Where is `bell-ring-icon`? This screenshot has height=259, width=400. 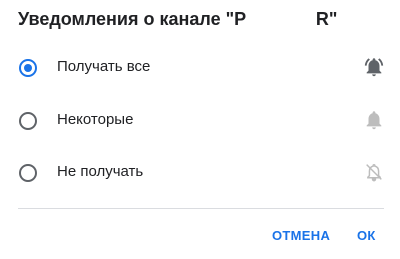
bell-ring-icon is located at coordinates (374, 67).